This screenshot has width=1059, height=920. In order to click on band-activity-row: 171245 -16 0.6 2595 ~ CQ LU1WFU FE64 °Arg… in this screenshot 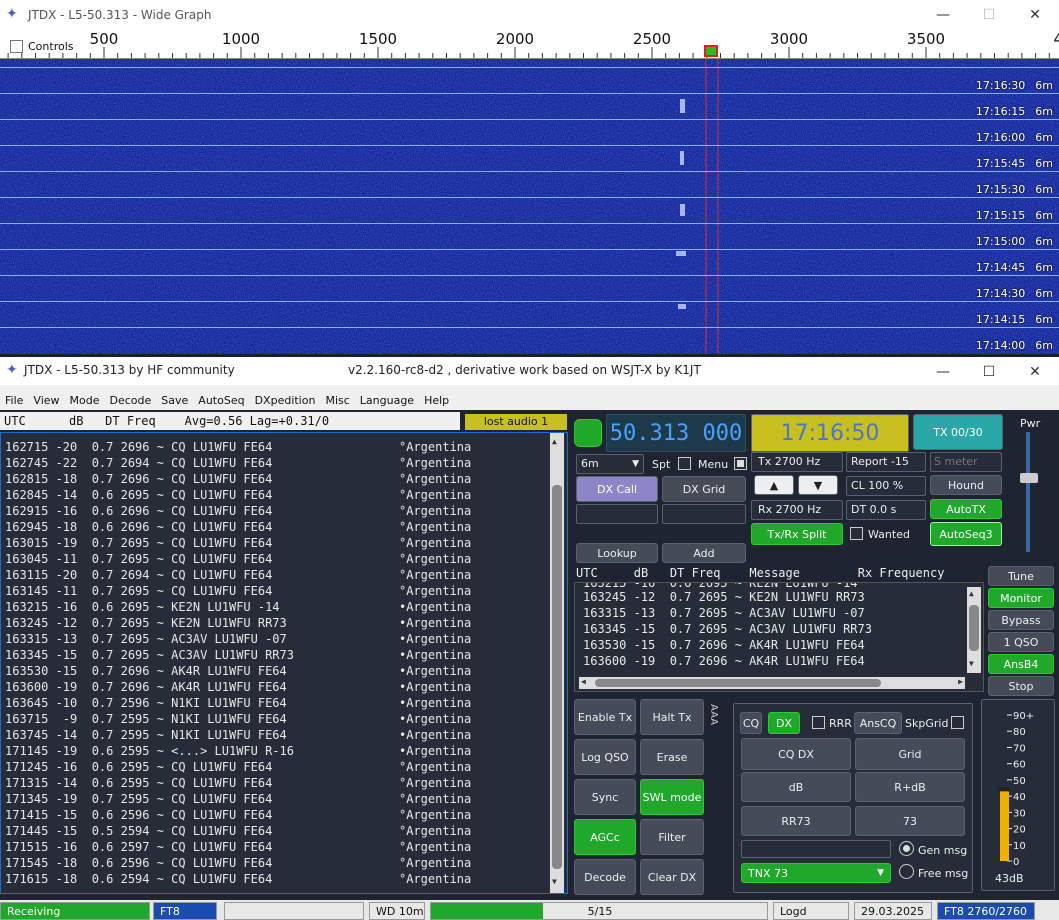, I will do `click(284, 767)`.